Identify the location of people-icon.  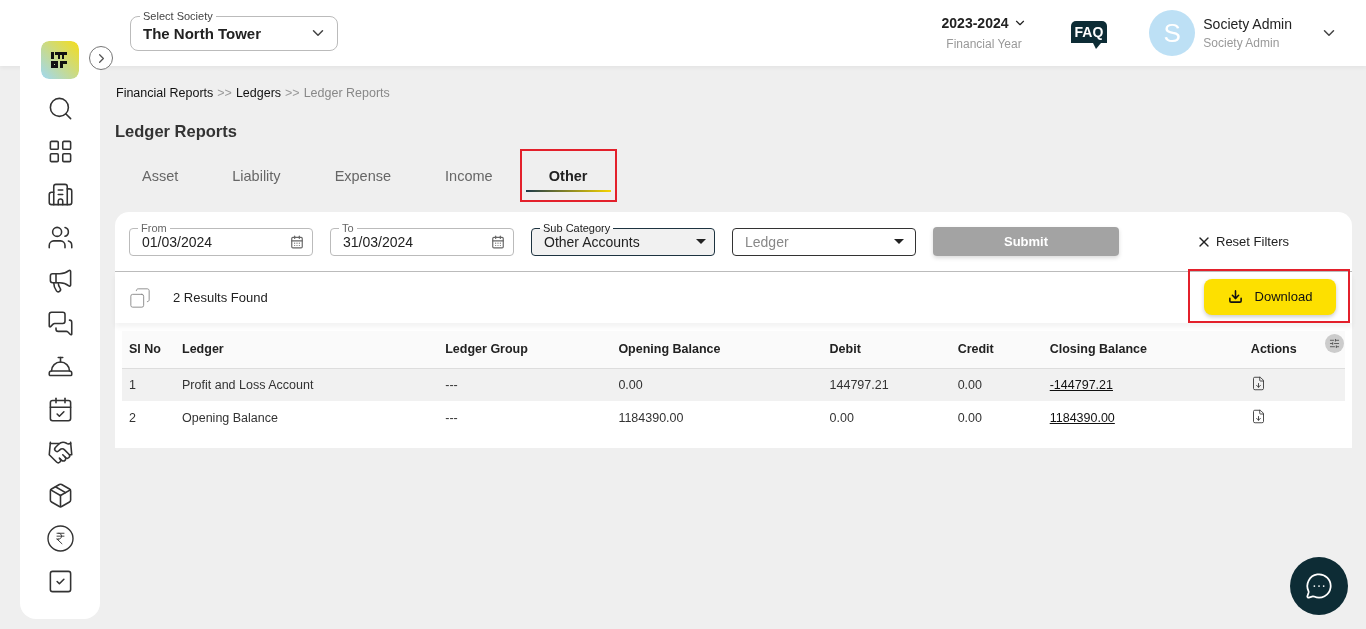
(60, 237).